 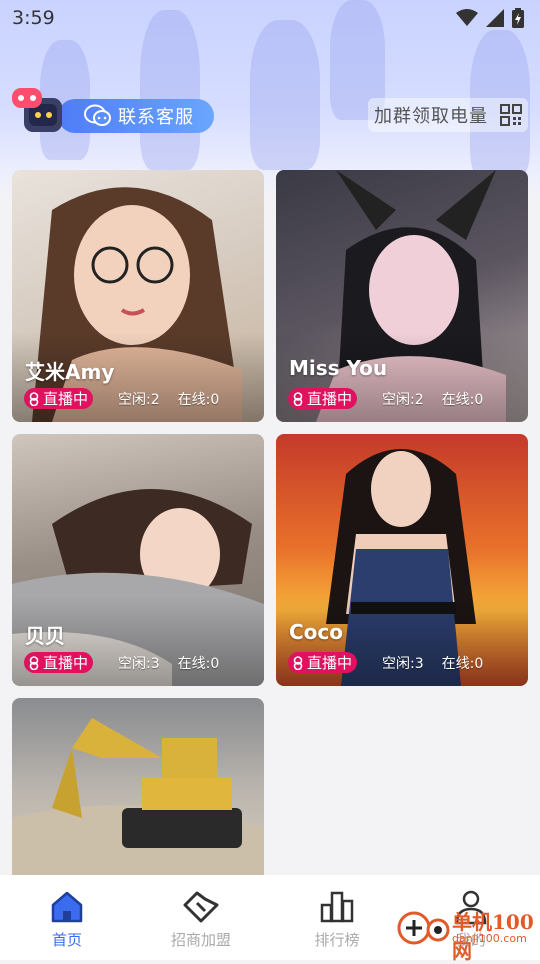 What do you see at coordinates (67, 907) in the screenshot?
I see `home-icon` at bounding box center [67, 907].